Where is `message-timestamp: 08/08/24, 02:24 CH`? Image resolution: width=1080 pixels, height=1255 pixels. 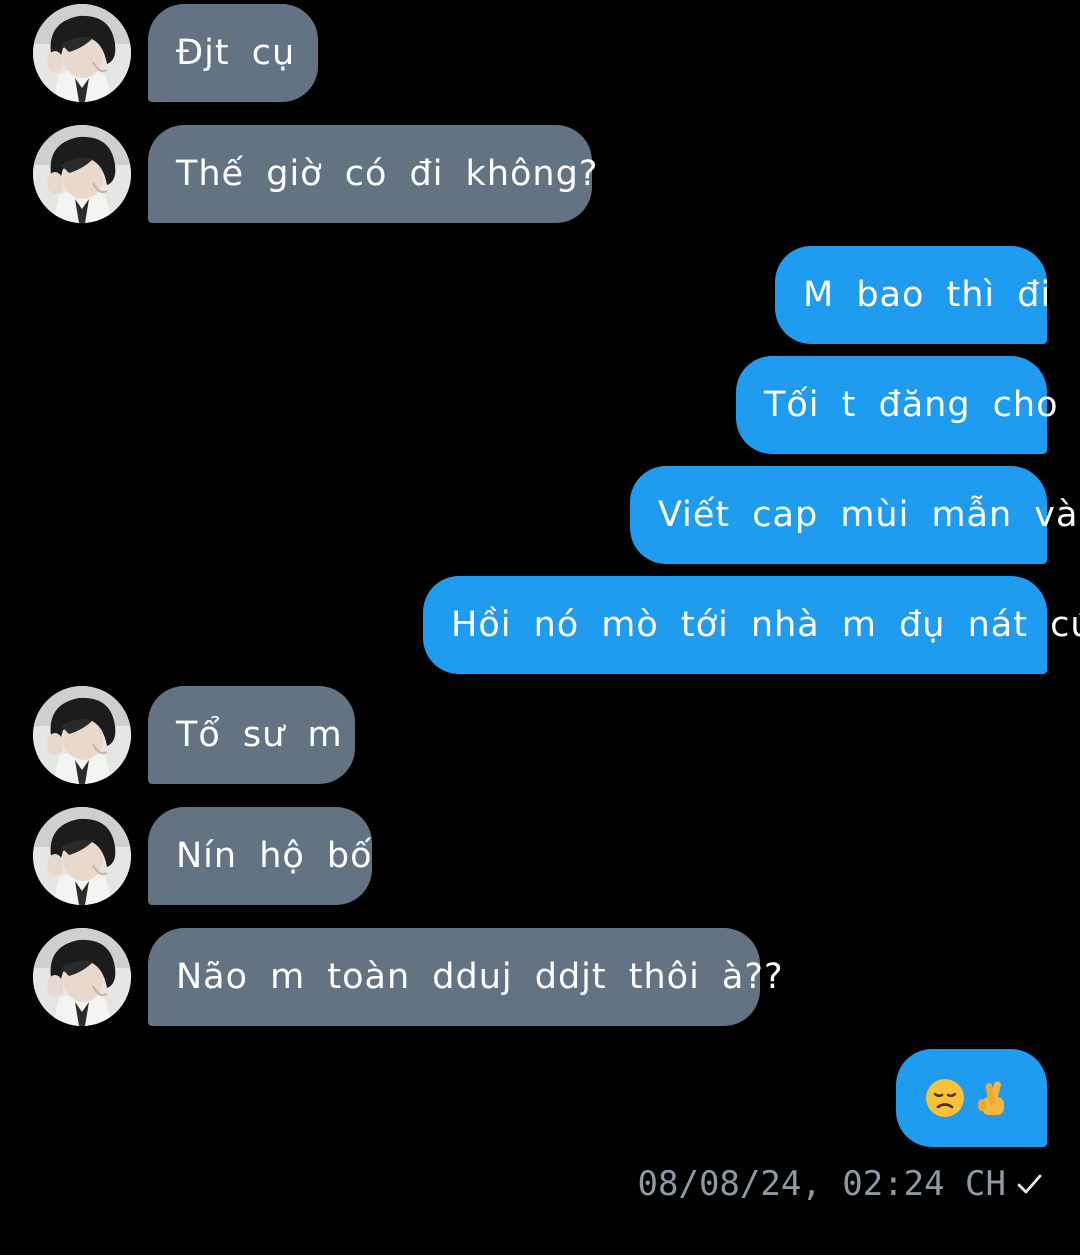
message-timestamp: 08/08/24, 02:24 CH is located at coordinates (821, 1184).